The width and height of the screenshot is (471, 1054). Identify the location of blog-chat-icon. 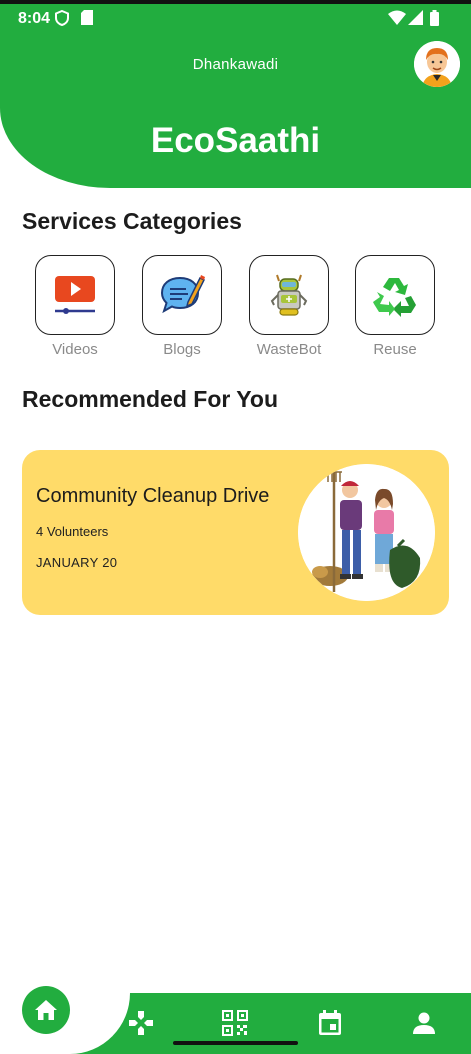
(183, 294).